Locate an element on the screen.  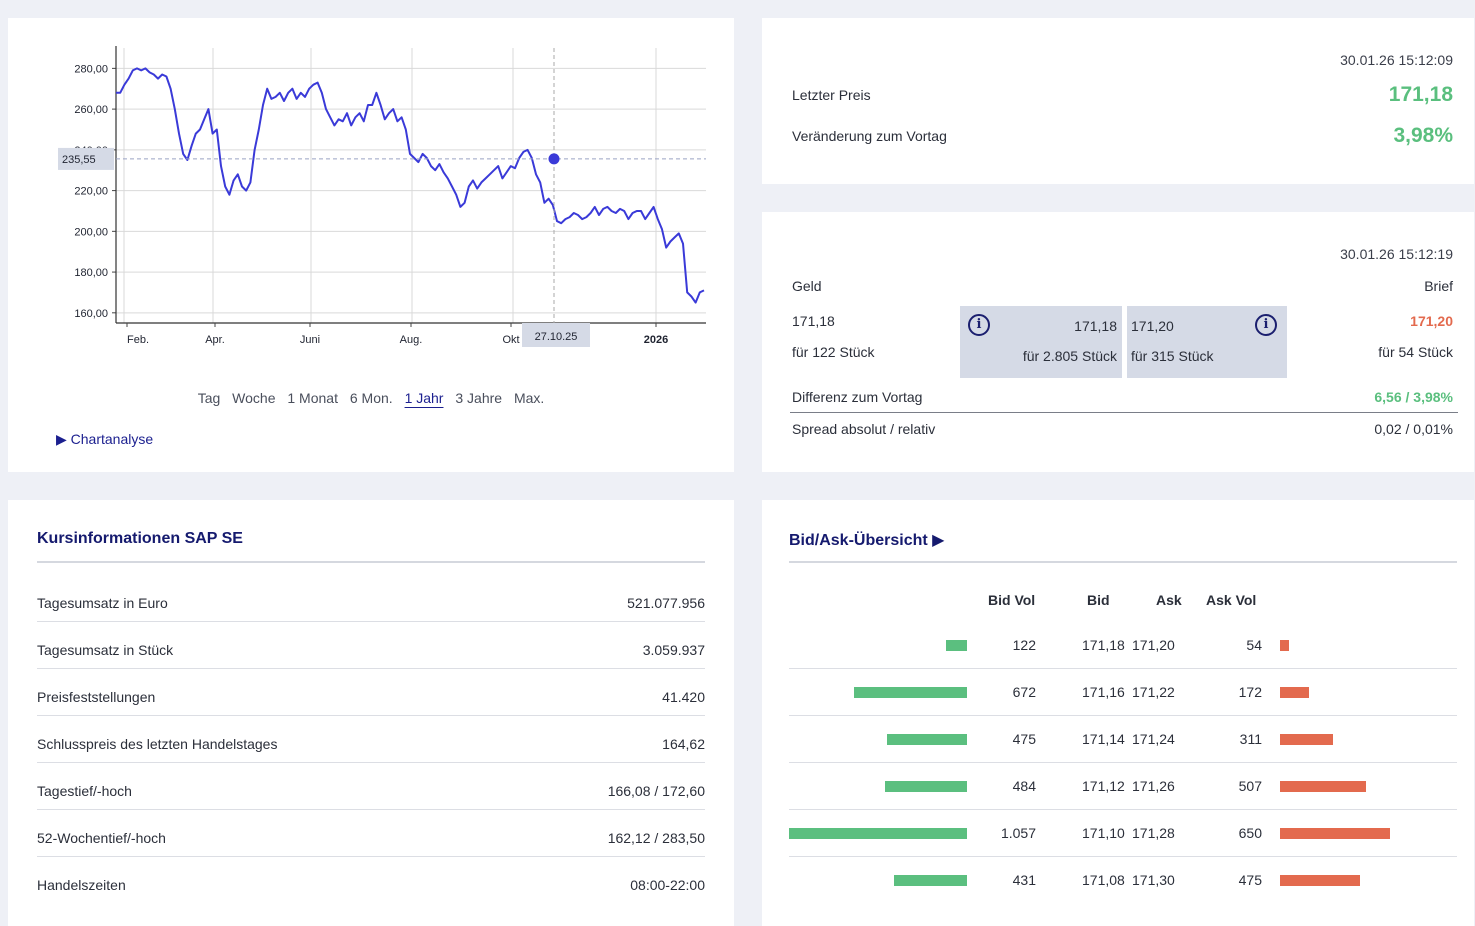
spread-value: 0,02 / 0,01% is located at coordinates (1413, 429).